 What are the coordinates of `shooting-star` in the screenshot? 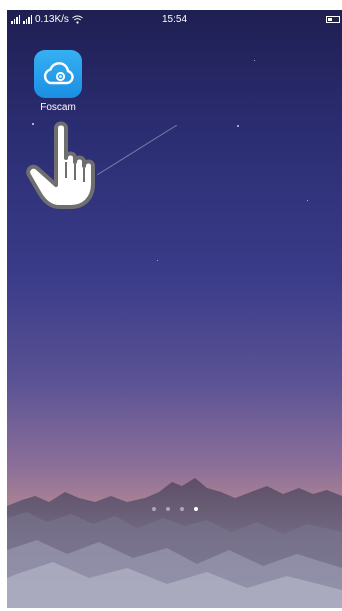 It's located at (137, 150).